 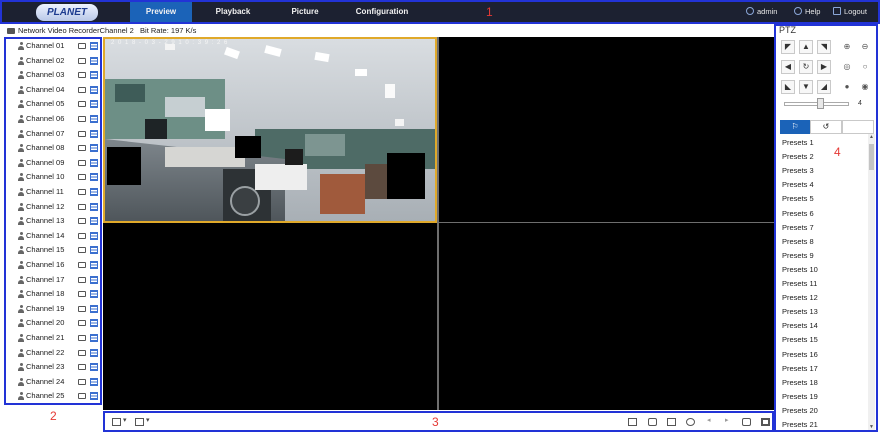 I want to click on pattern-tab, so click(x=858, y=127).